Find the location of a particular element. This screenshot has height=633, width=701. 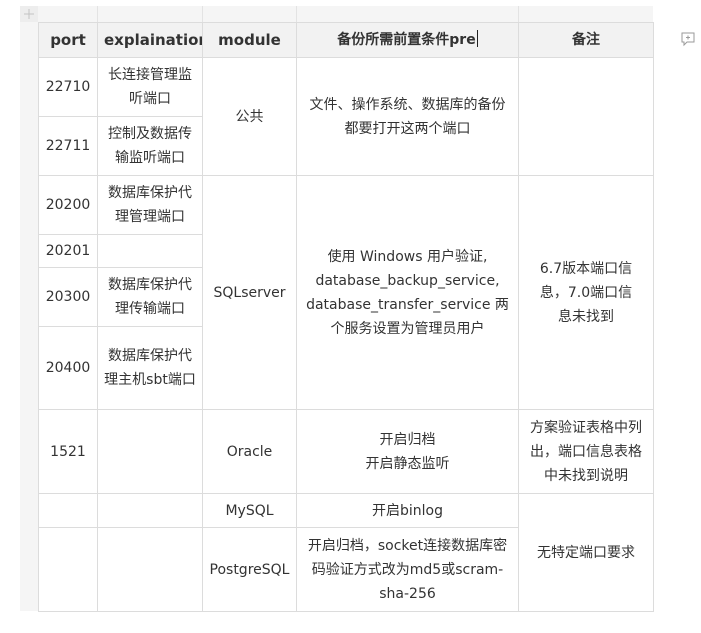

cell-note-mysql-postgresql: 无特定端口要求 is located at coordinates (586, 552).